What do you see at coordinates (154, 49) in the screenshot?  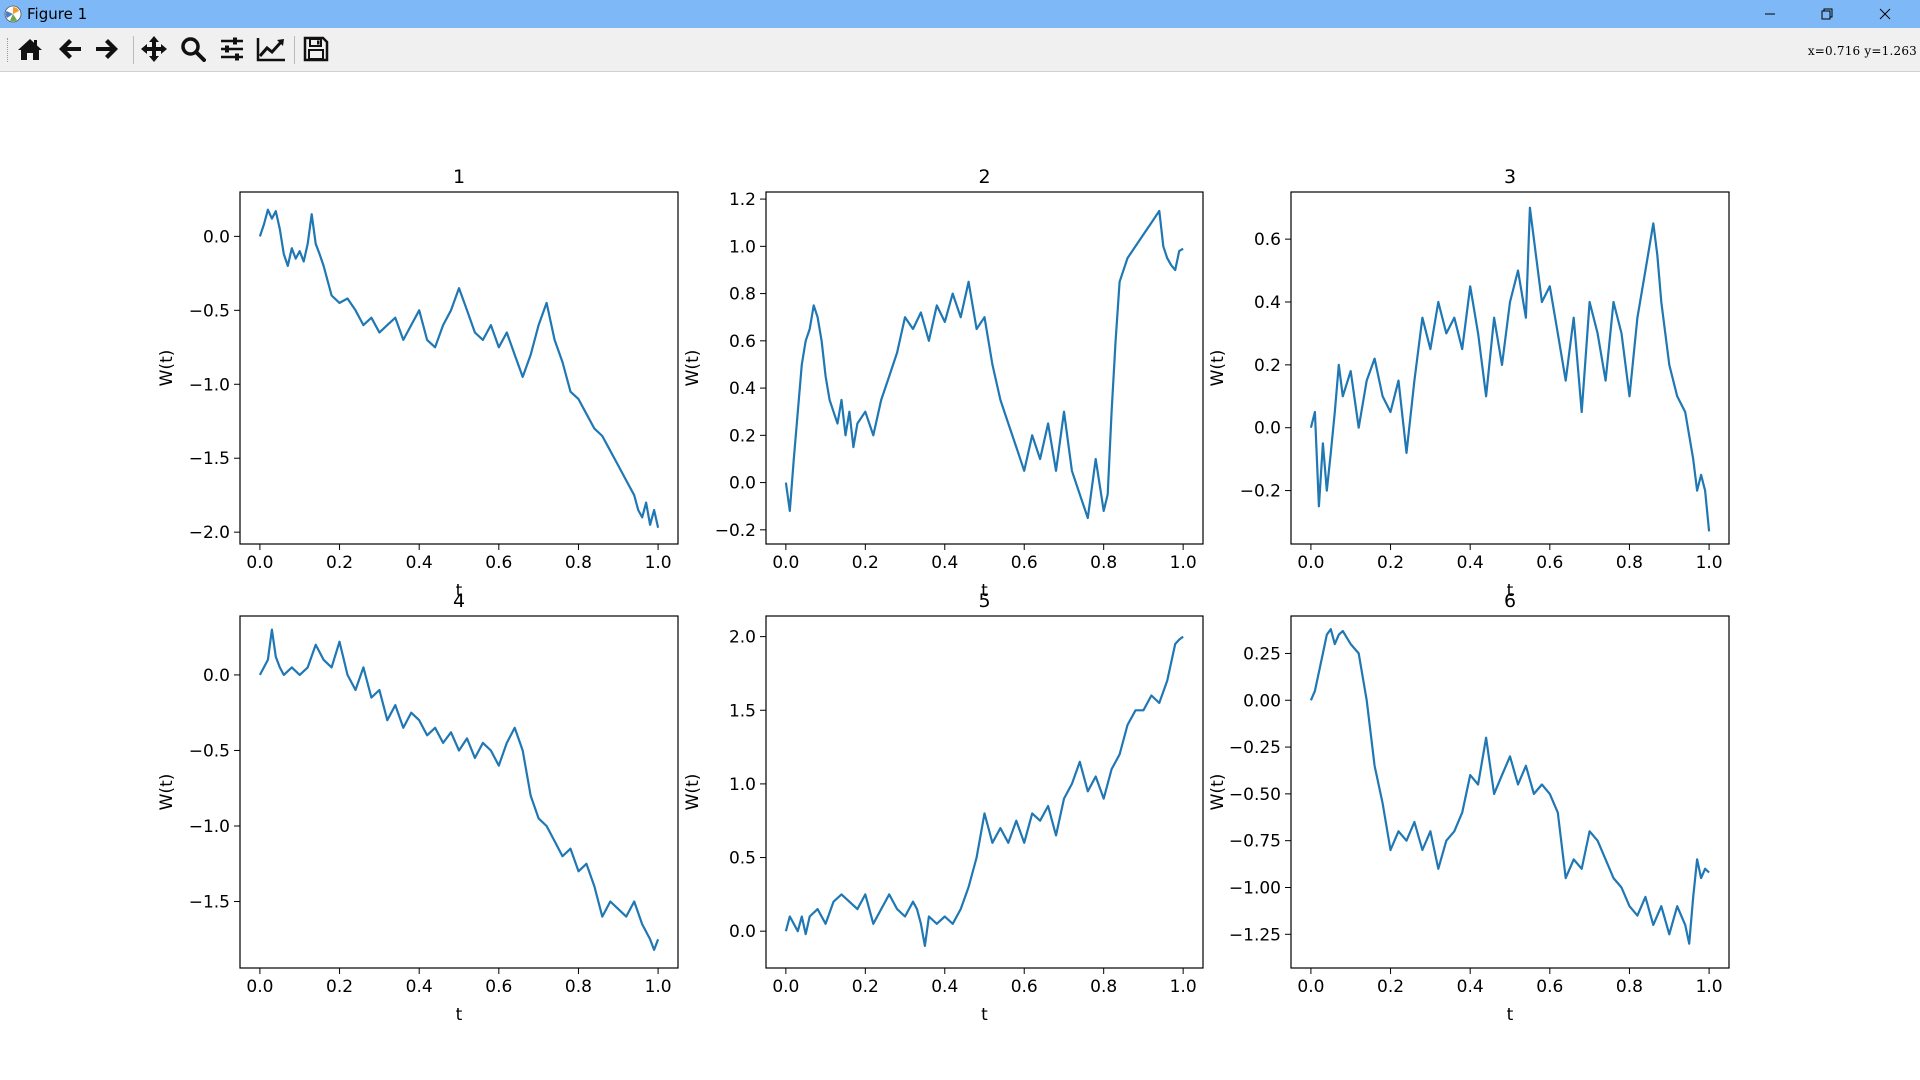 I see `pan-button` at bounding box center [154, 49].